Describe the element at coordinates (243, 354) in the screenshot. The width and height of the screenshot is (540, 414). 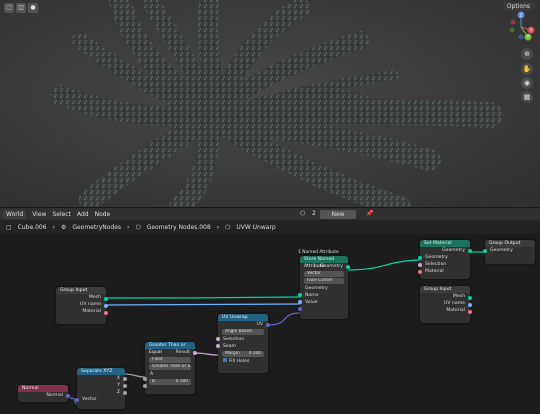
I see `margin-field: Margin 0.100` at that location.